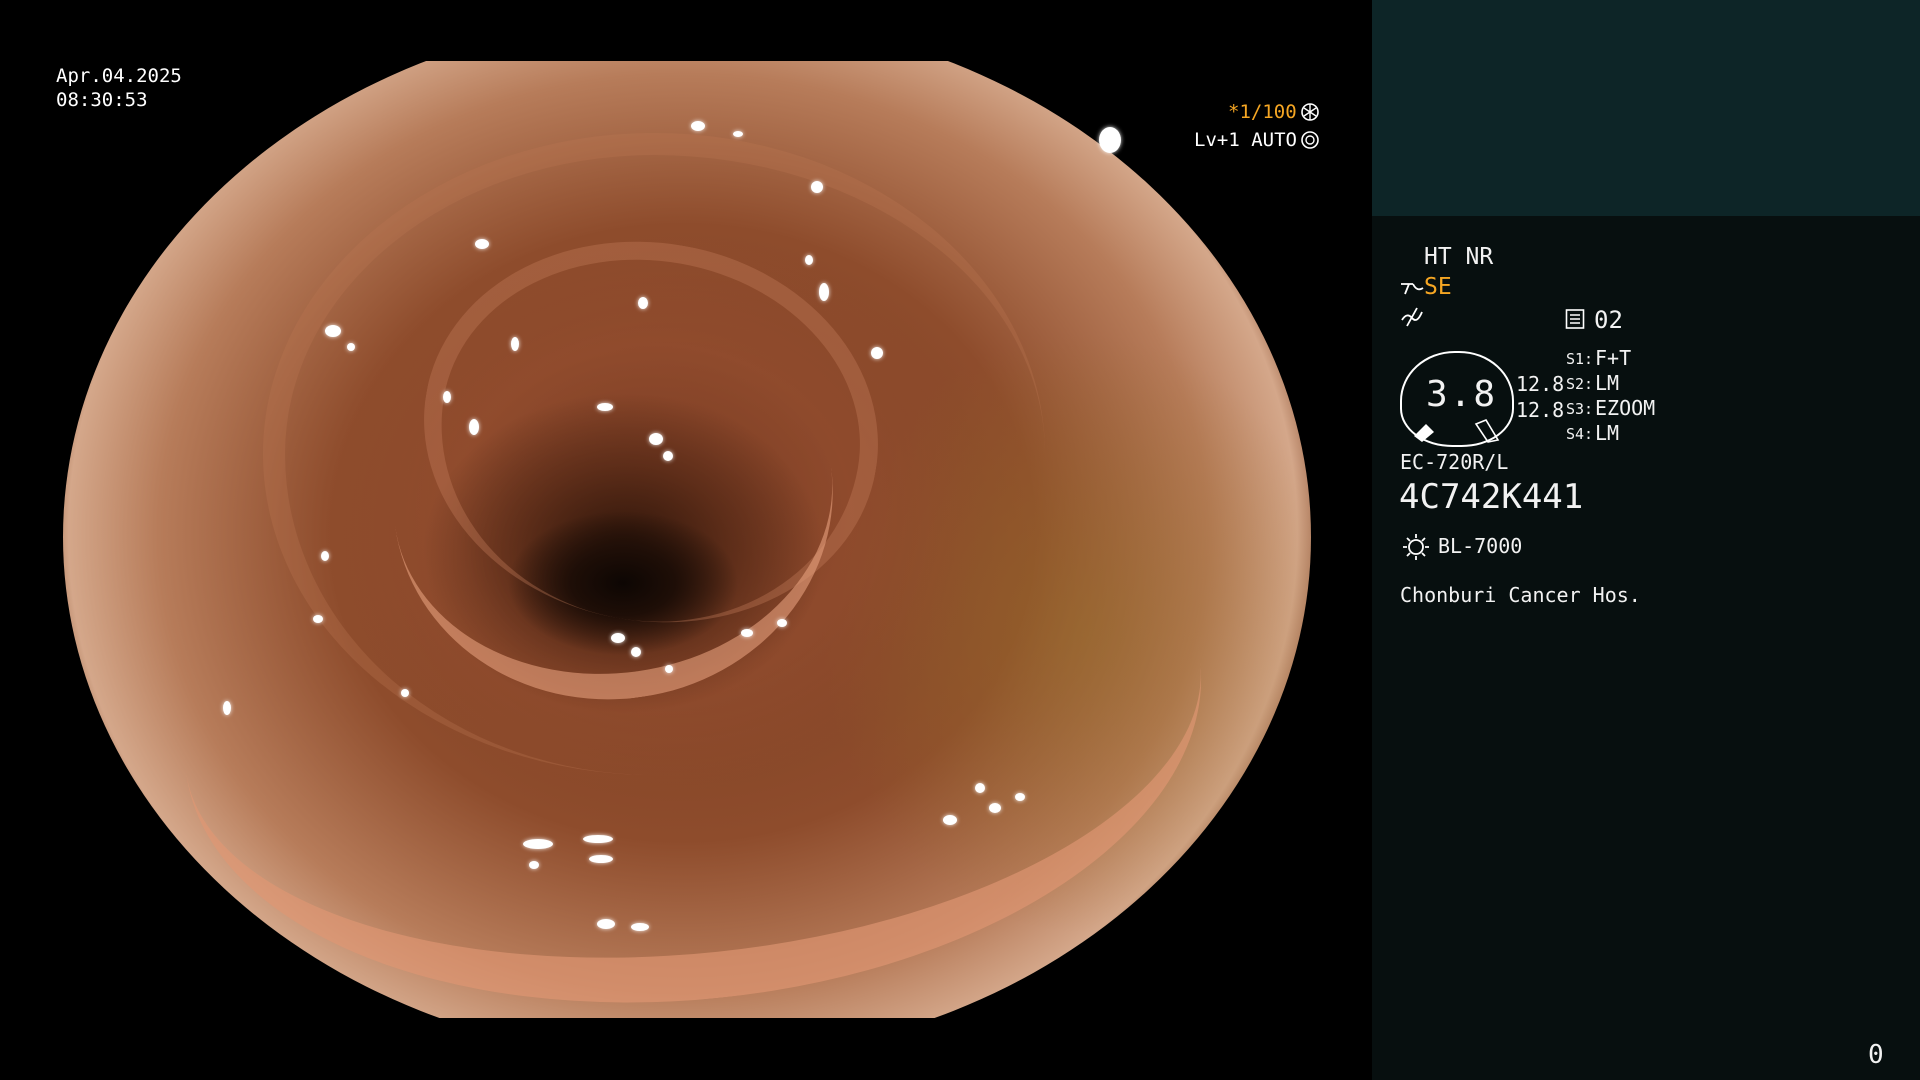  Describe the element at coordinates (1454, 462) in the screenshot. I see `scope-model: EC-720R/L` at that location.